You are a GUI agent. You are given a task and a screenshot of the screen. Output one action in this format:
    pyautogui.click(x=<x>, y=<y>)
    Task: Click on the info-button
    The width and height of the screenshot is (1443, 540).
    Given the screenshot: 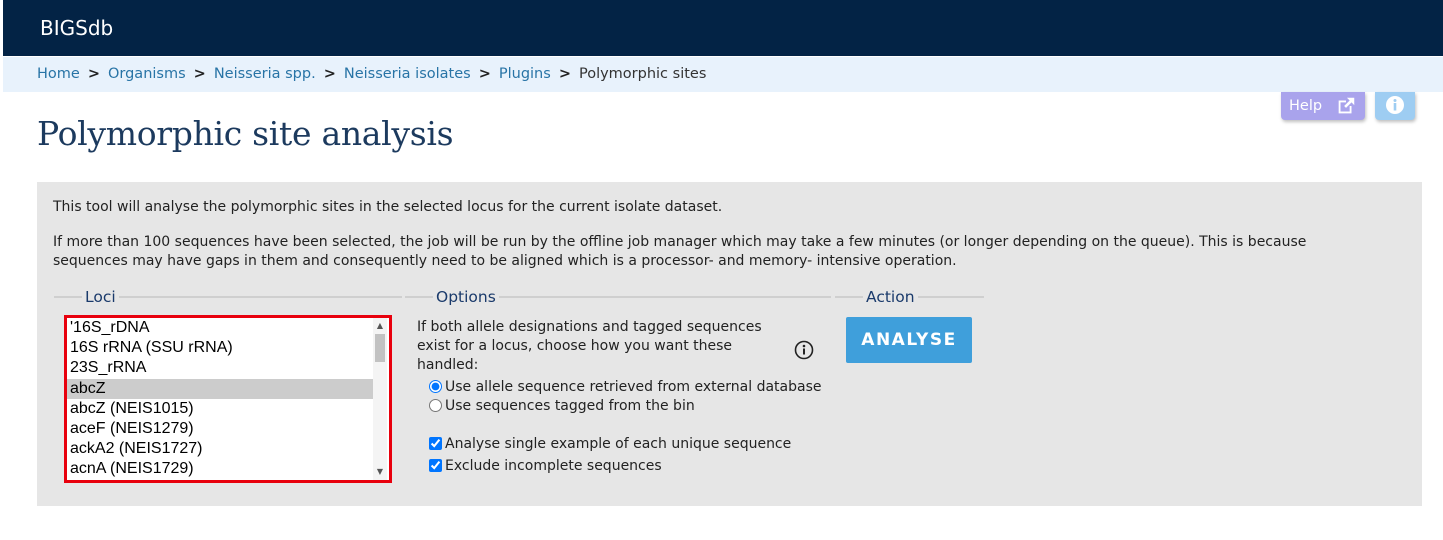 What is the action you would take?
    pyautogui.click(x=1395, y=106)
    